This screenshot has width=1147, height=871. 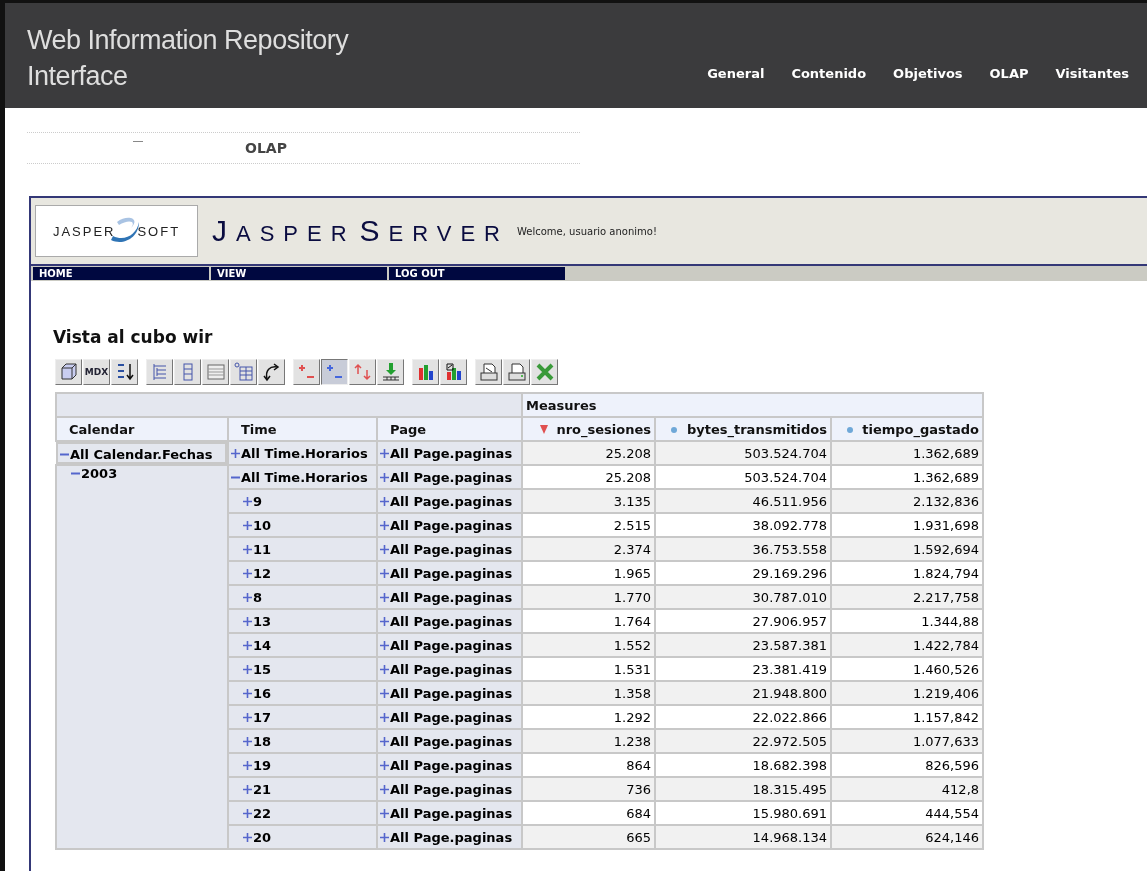 I want to click on excel-button, so click(x=544, y=372).